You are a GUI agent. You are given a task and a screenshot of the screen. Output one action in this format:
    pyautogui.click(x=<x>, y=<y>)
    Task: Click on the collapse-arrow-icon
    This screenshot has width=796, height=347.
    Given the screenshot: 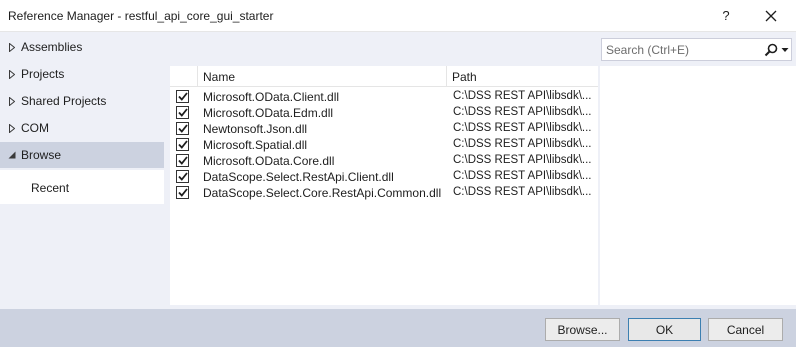 What is the action you would take?
    pyautogui.click(x=12, y=155)
    